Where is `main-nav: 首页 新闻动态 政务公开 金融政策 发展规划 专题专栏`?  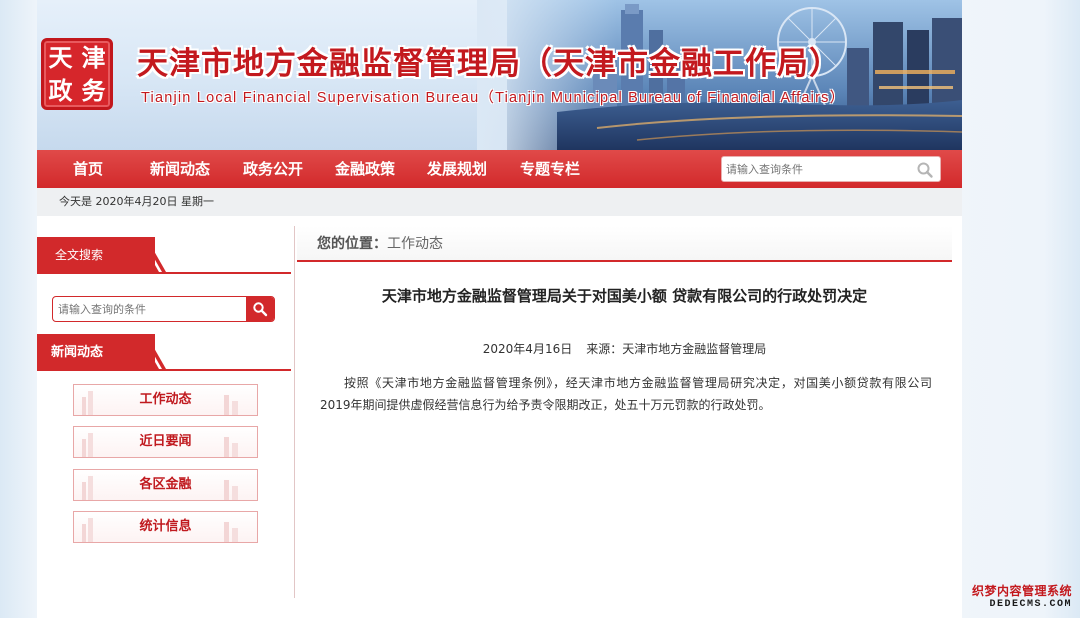
main-nav: 首页 新闻动态 政务公开 金融政策 发展规划 专题专栏 is located at coordinates (499, 169).